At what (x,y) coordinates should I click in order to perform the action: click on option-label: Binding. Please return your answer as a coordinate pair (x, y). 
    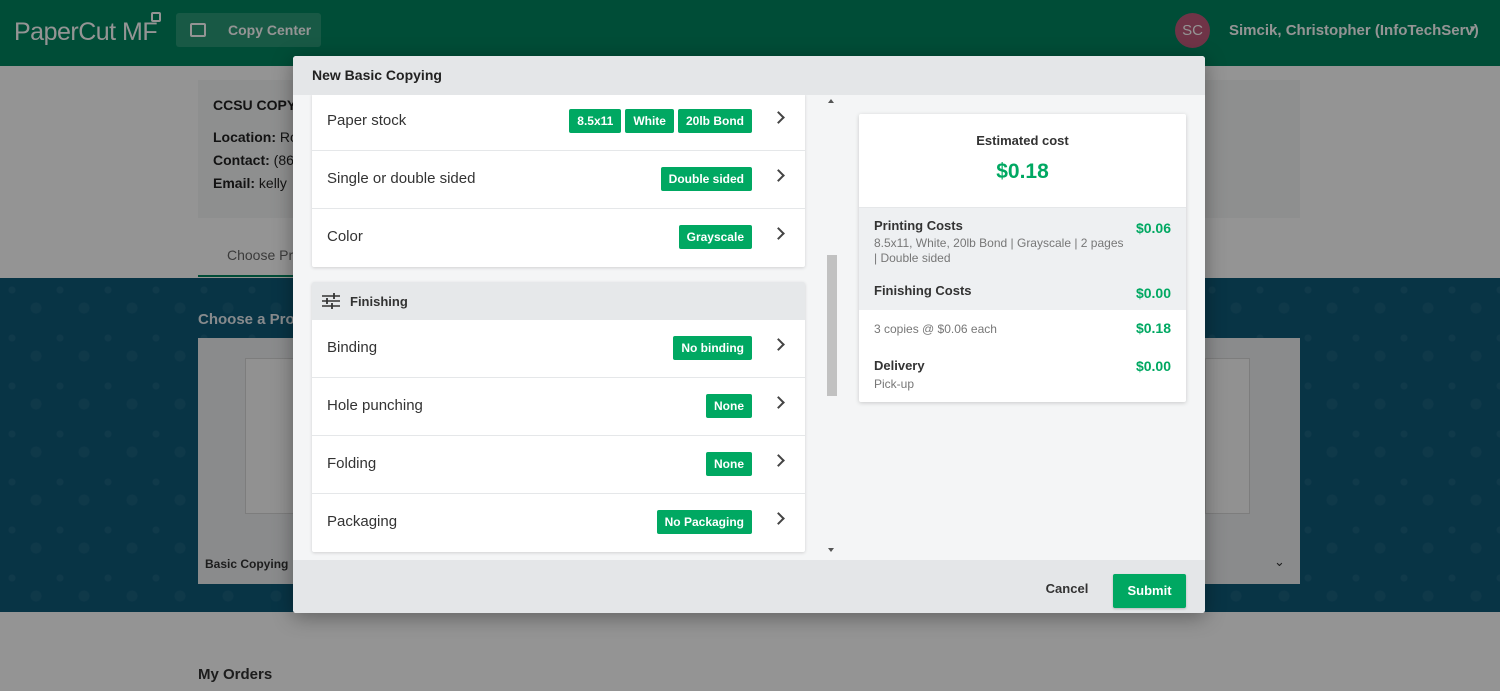
    Looking at the image, I should click on (352, 347).